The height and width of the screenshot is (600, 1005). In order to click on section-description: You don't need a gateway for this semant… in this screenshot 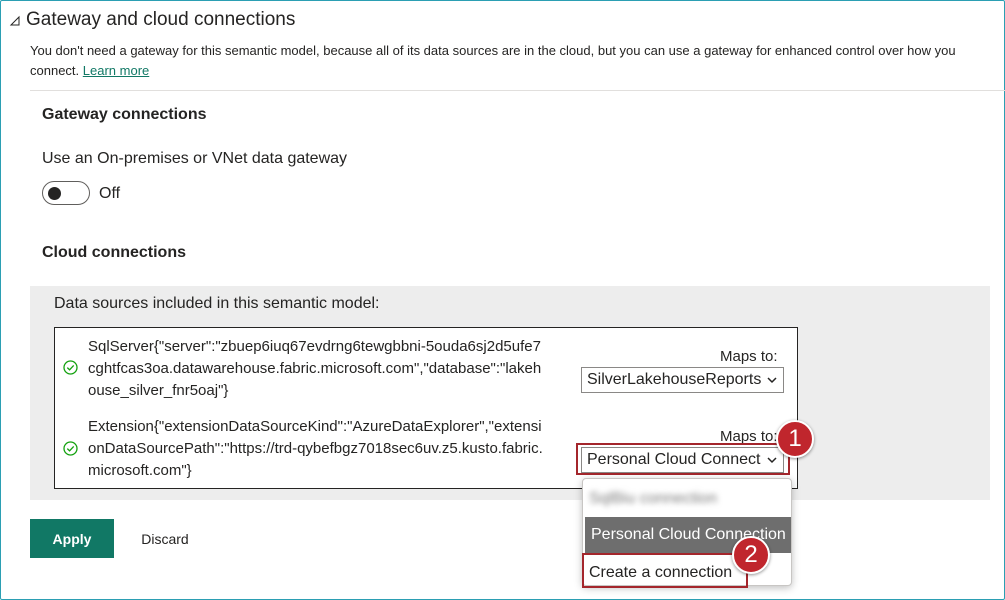, I will do `click(512, 61)`.